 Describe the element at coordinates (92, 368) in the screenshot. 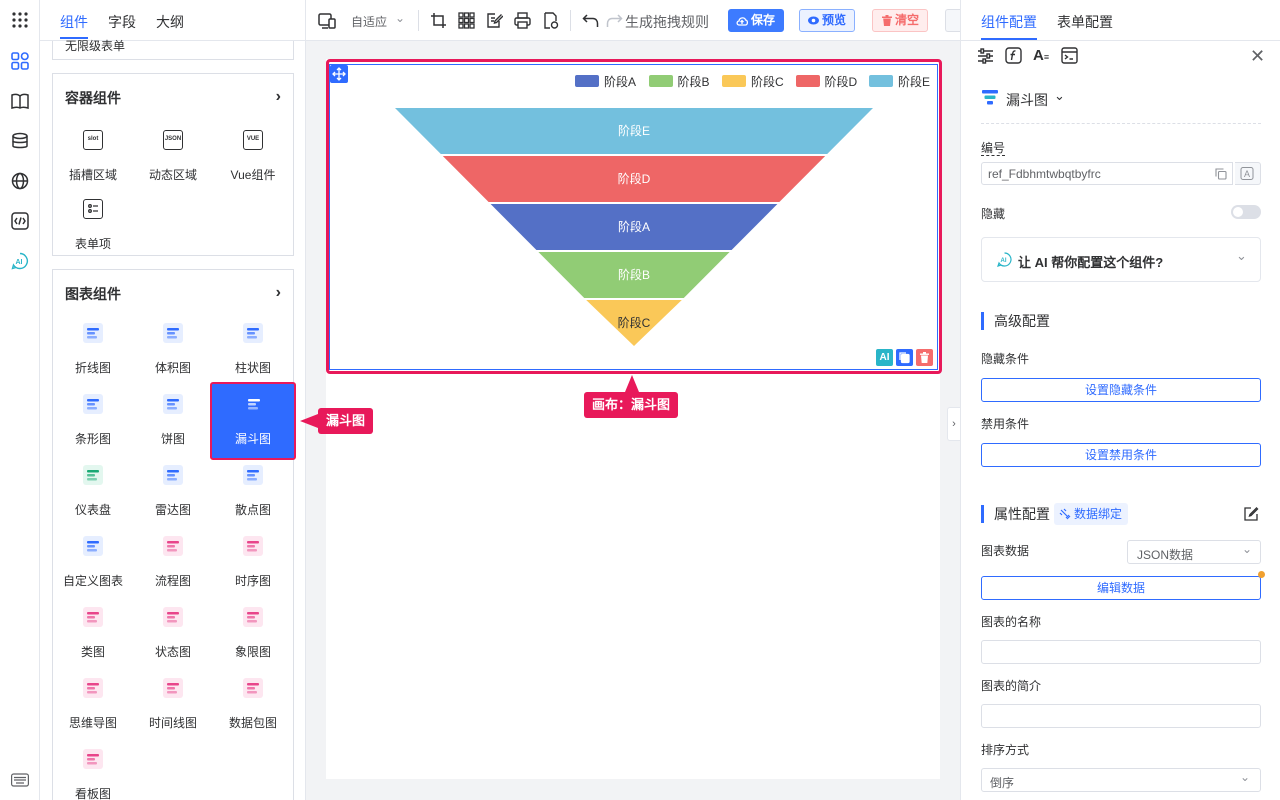

I see `item-label: 折线图` at that location.